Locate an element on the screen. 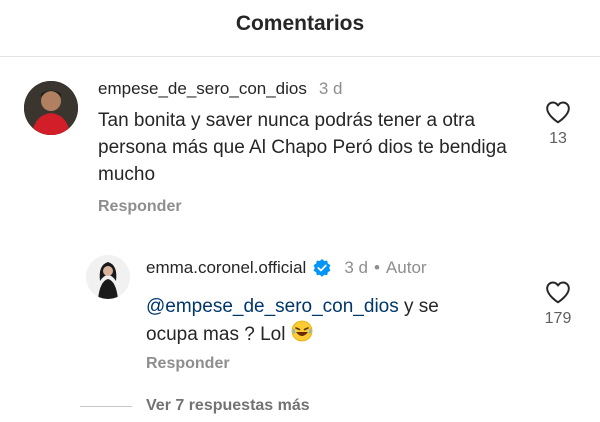 The height and width of the screenshot is (422, 600). author-badge: Autor is located at coordinates (406, 267).